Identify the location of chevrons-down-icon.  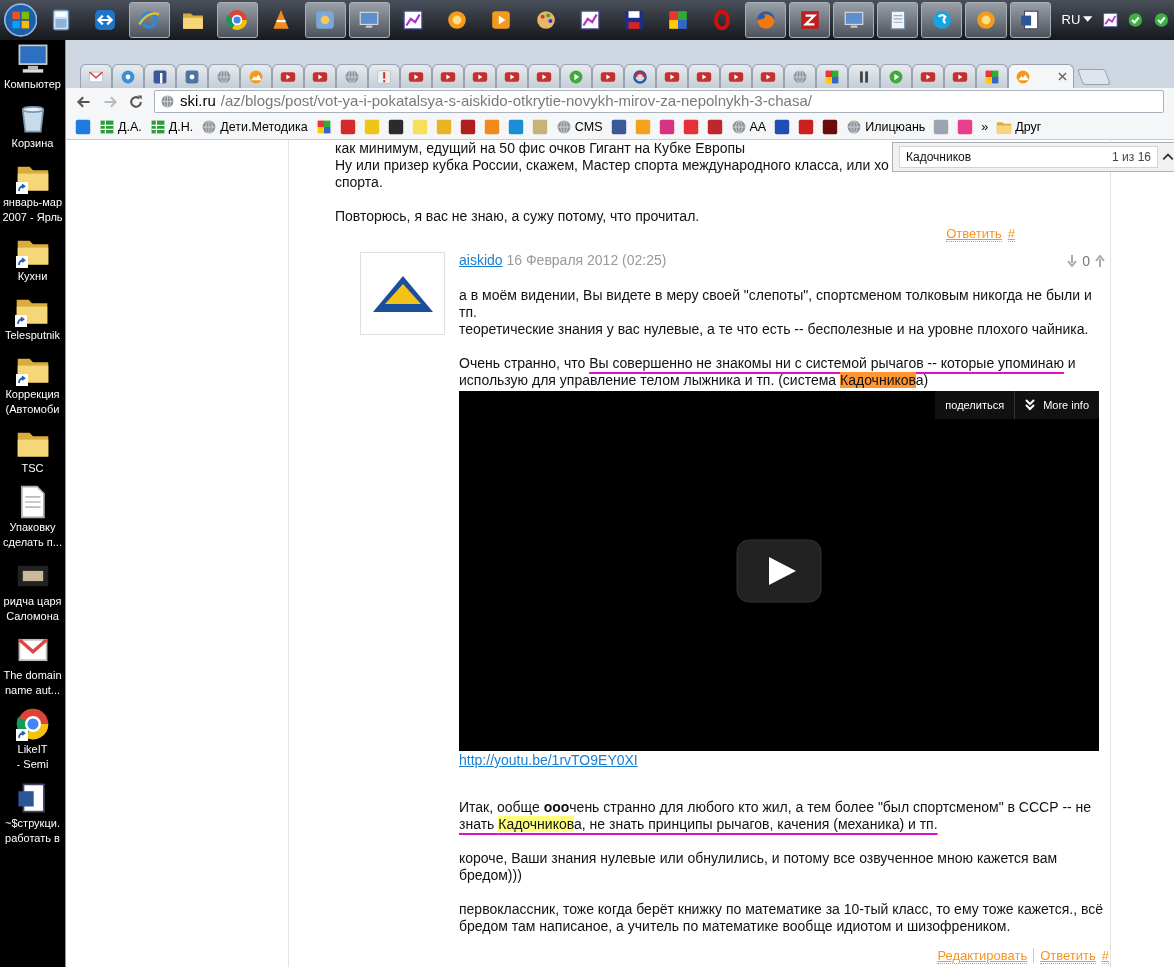
(1030, 405).